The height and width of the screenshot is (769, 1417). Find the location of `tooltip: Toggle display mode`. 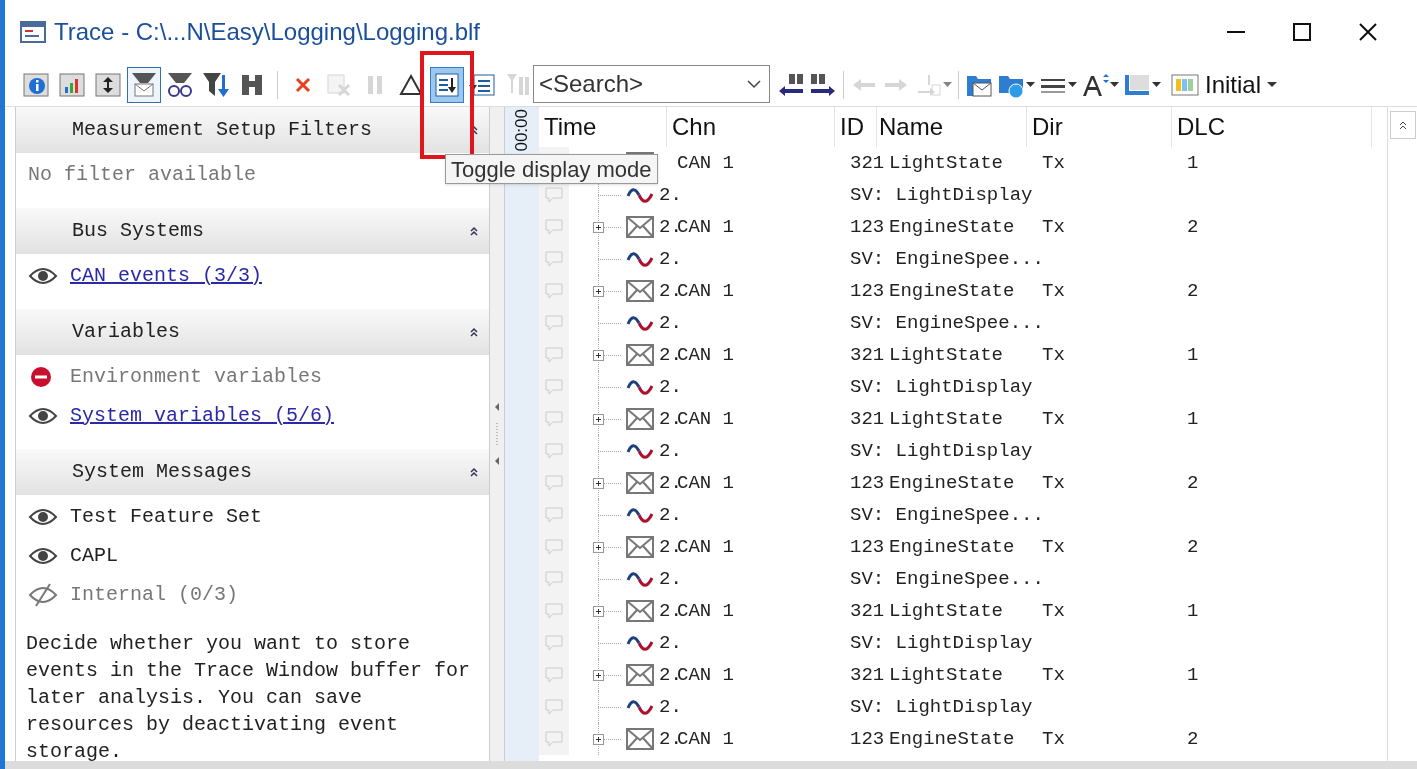

tooltip: Toggle display mode is located at coordinates (551, 169).